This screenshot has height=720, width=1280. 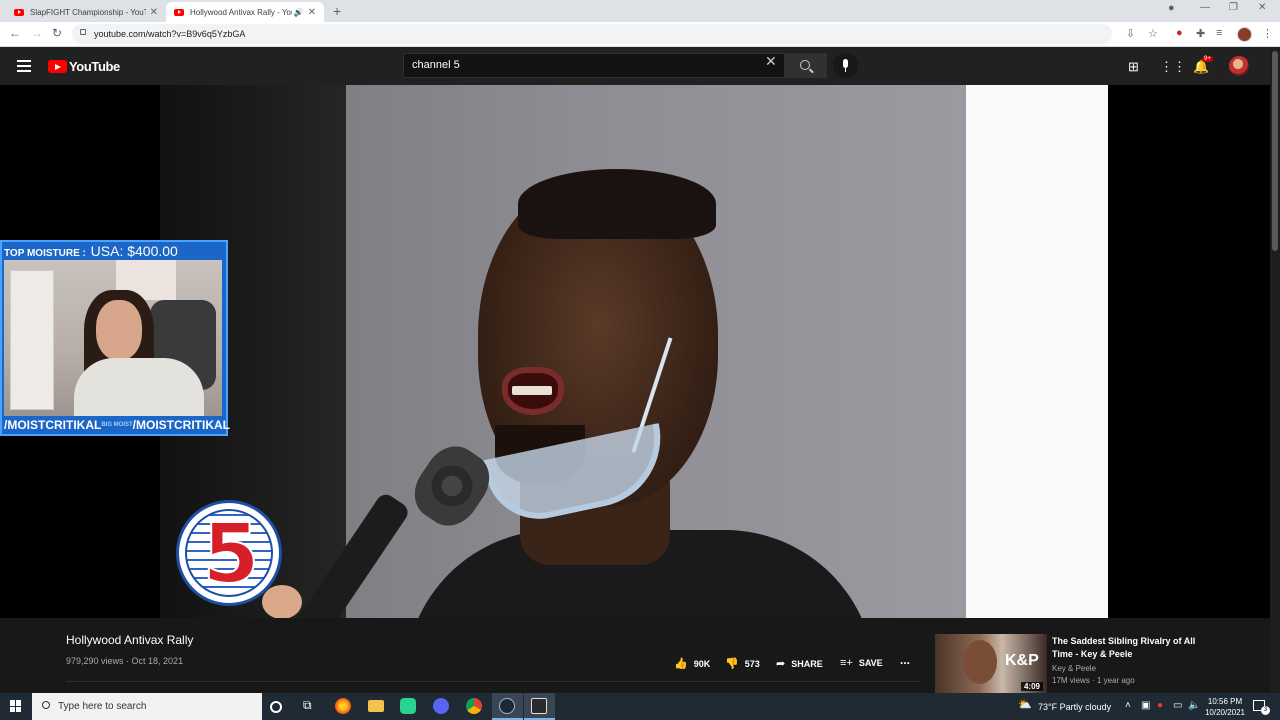 I want to click on app-rl-icon, so click(x=539, y=706).